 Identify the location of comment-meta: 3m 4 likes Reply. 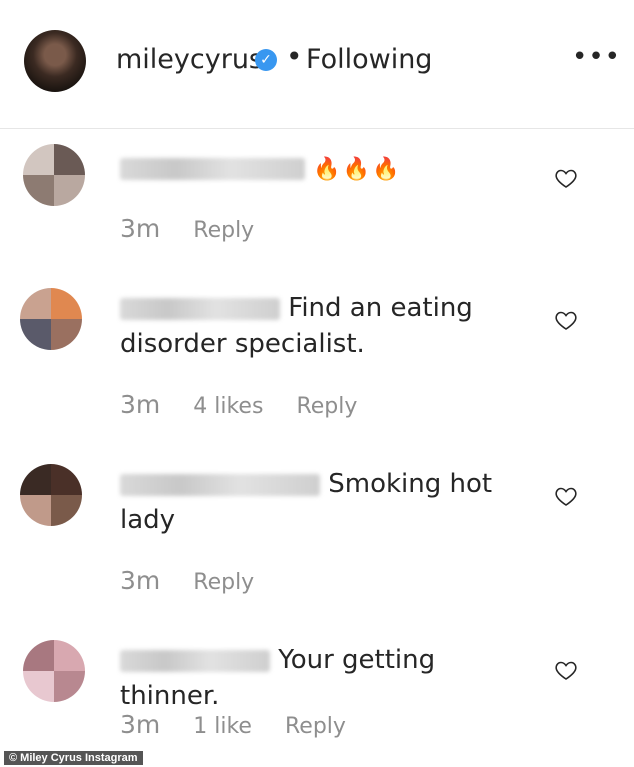
(251, 404).